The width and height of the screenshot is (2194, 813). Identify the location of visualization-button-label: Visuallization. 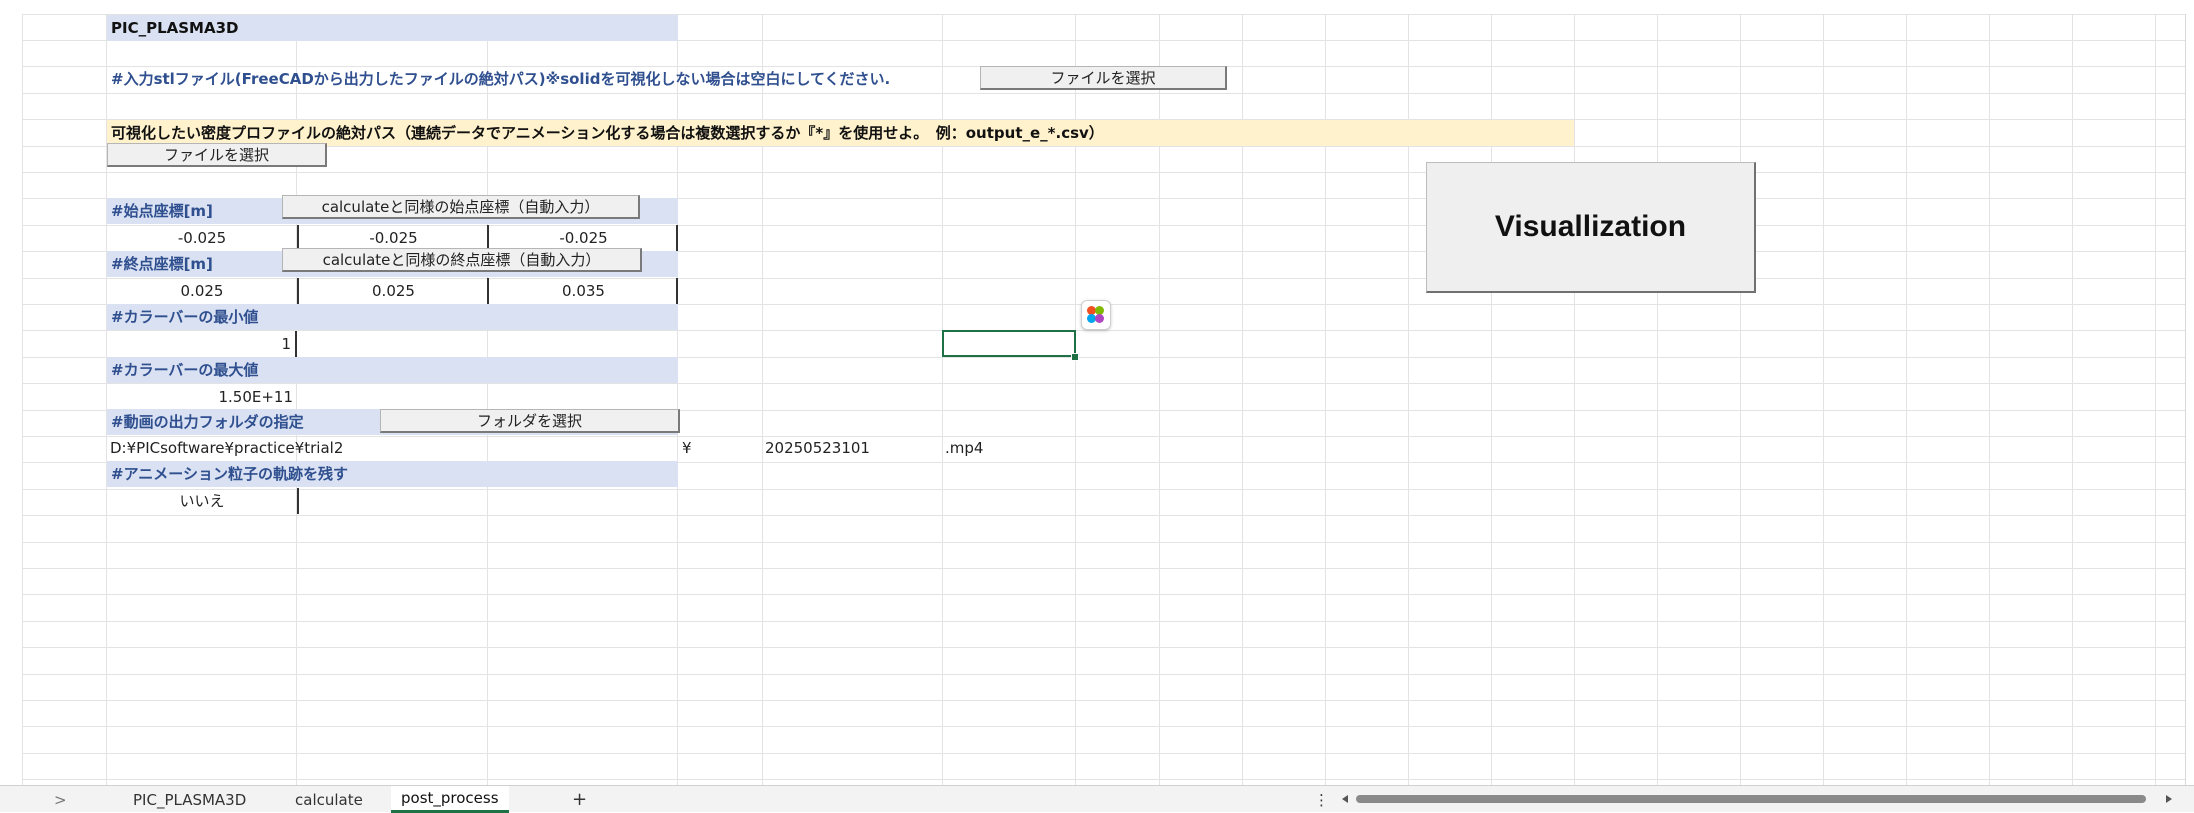
(1590, 226).